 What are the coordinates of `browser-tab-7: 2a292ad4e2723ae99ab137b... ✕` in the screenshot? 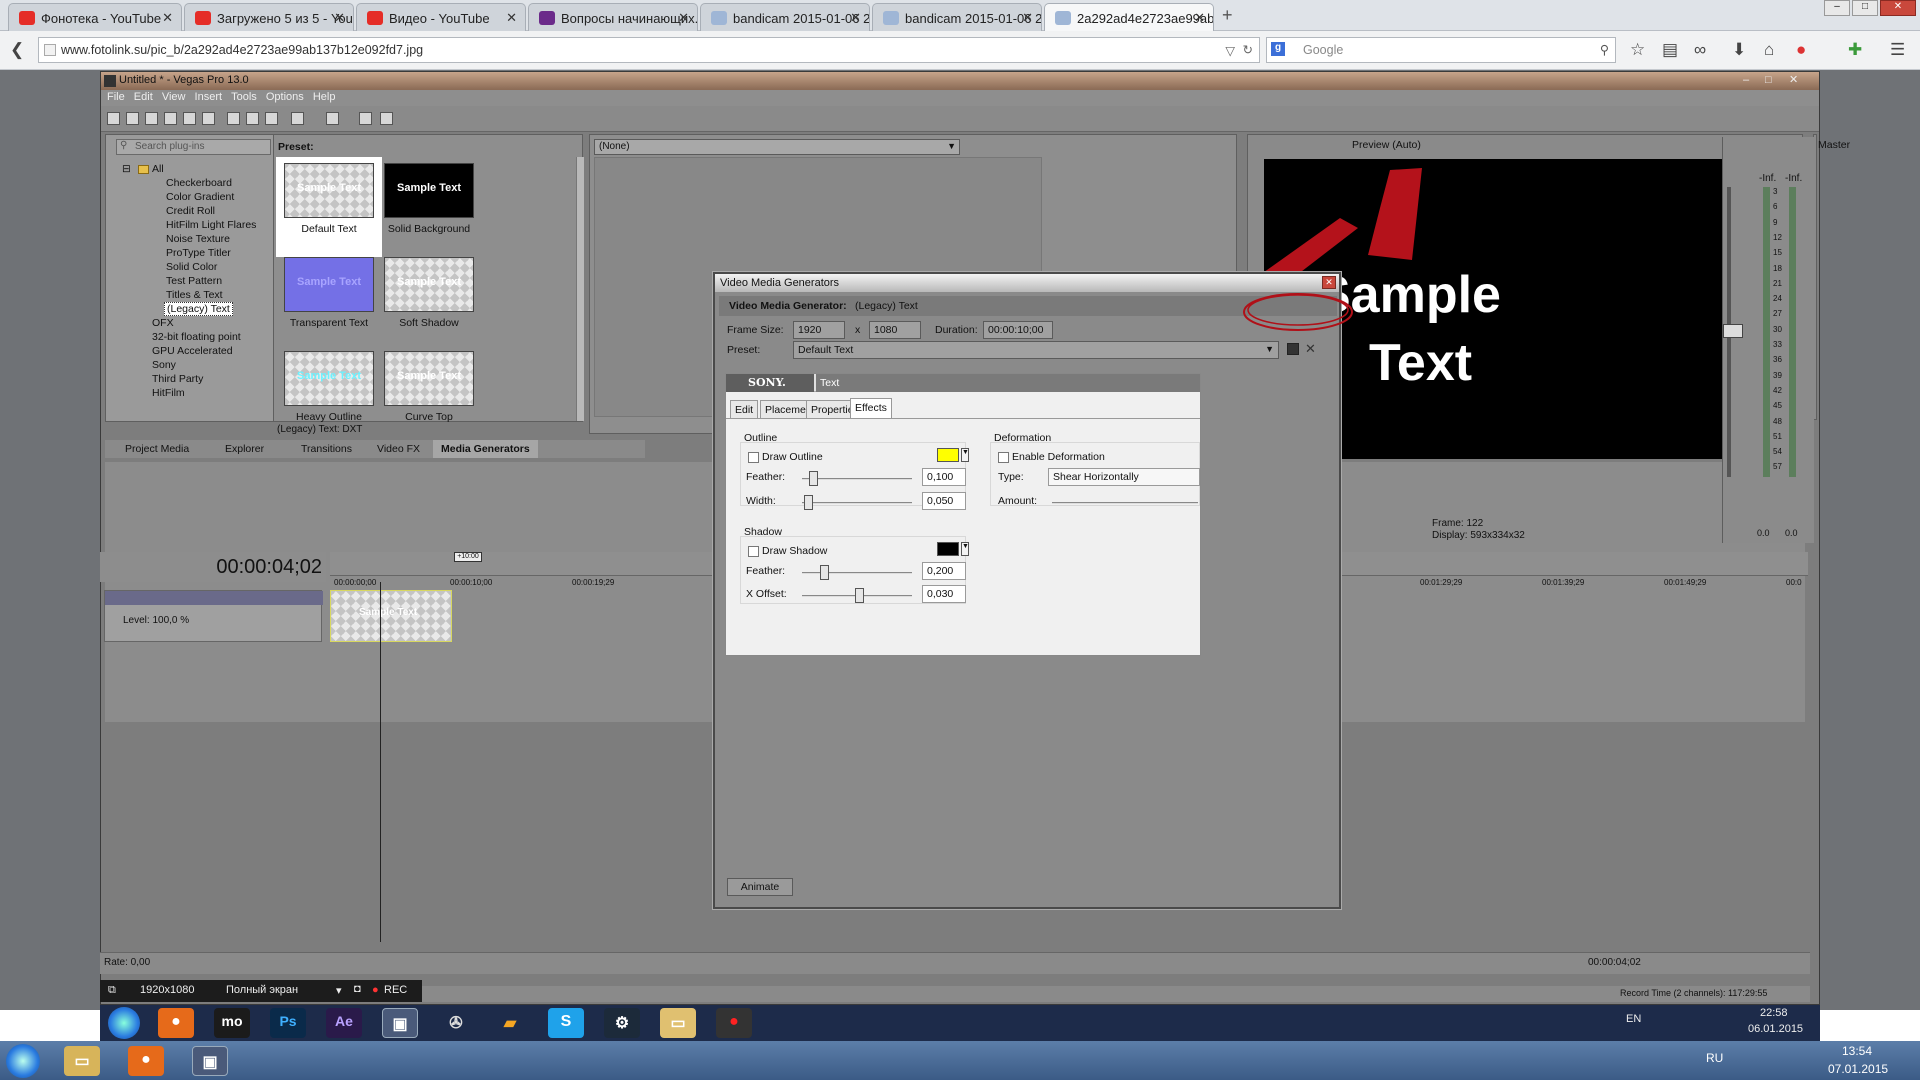 It's located at (1129, 17).